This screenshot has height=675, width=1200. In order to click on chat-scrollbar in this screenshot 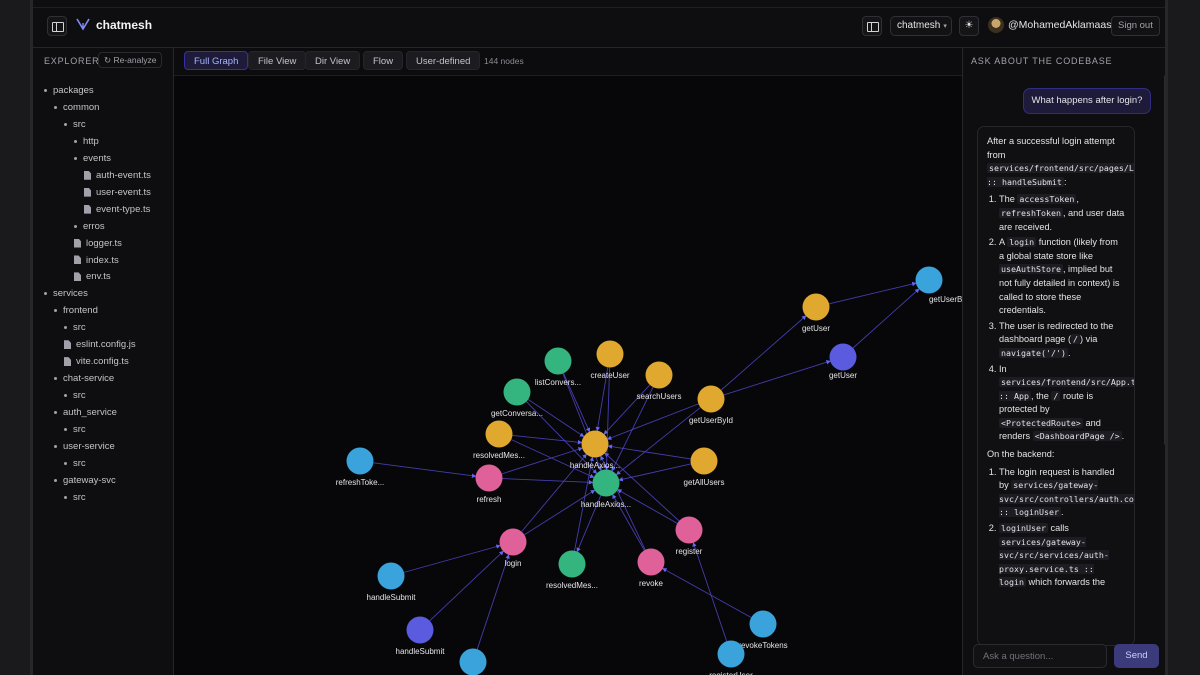, I will do `click(1164, 260)`.